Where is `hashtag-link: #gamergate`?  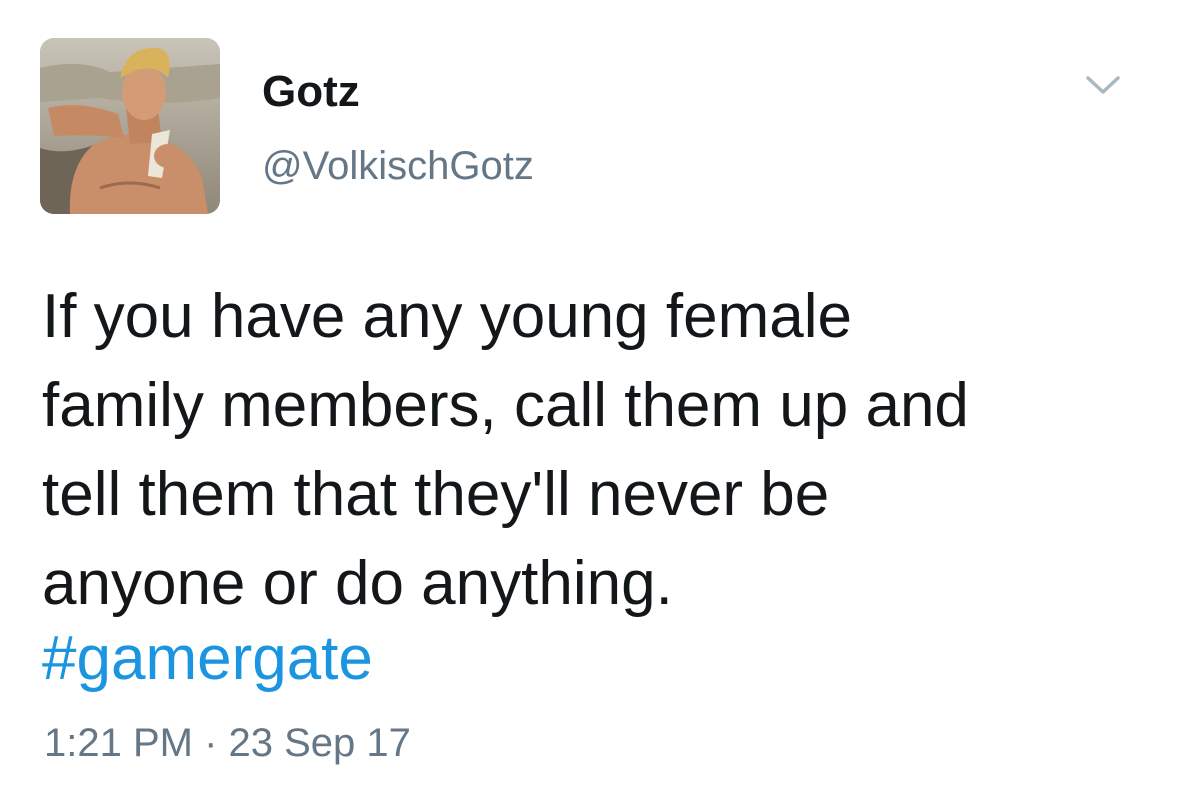 hashtag-link: #gamergate is located at coordinates (207, 658).